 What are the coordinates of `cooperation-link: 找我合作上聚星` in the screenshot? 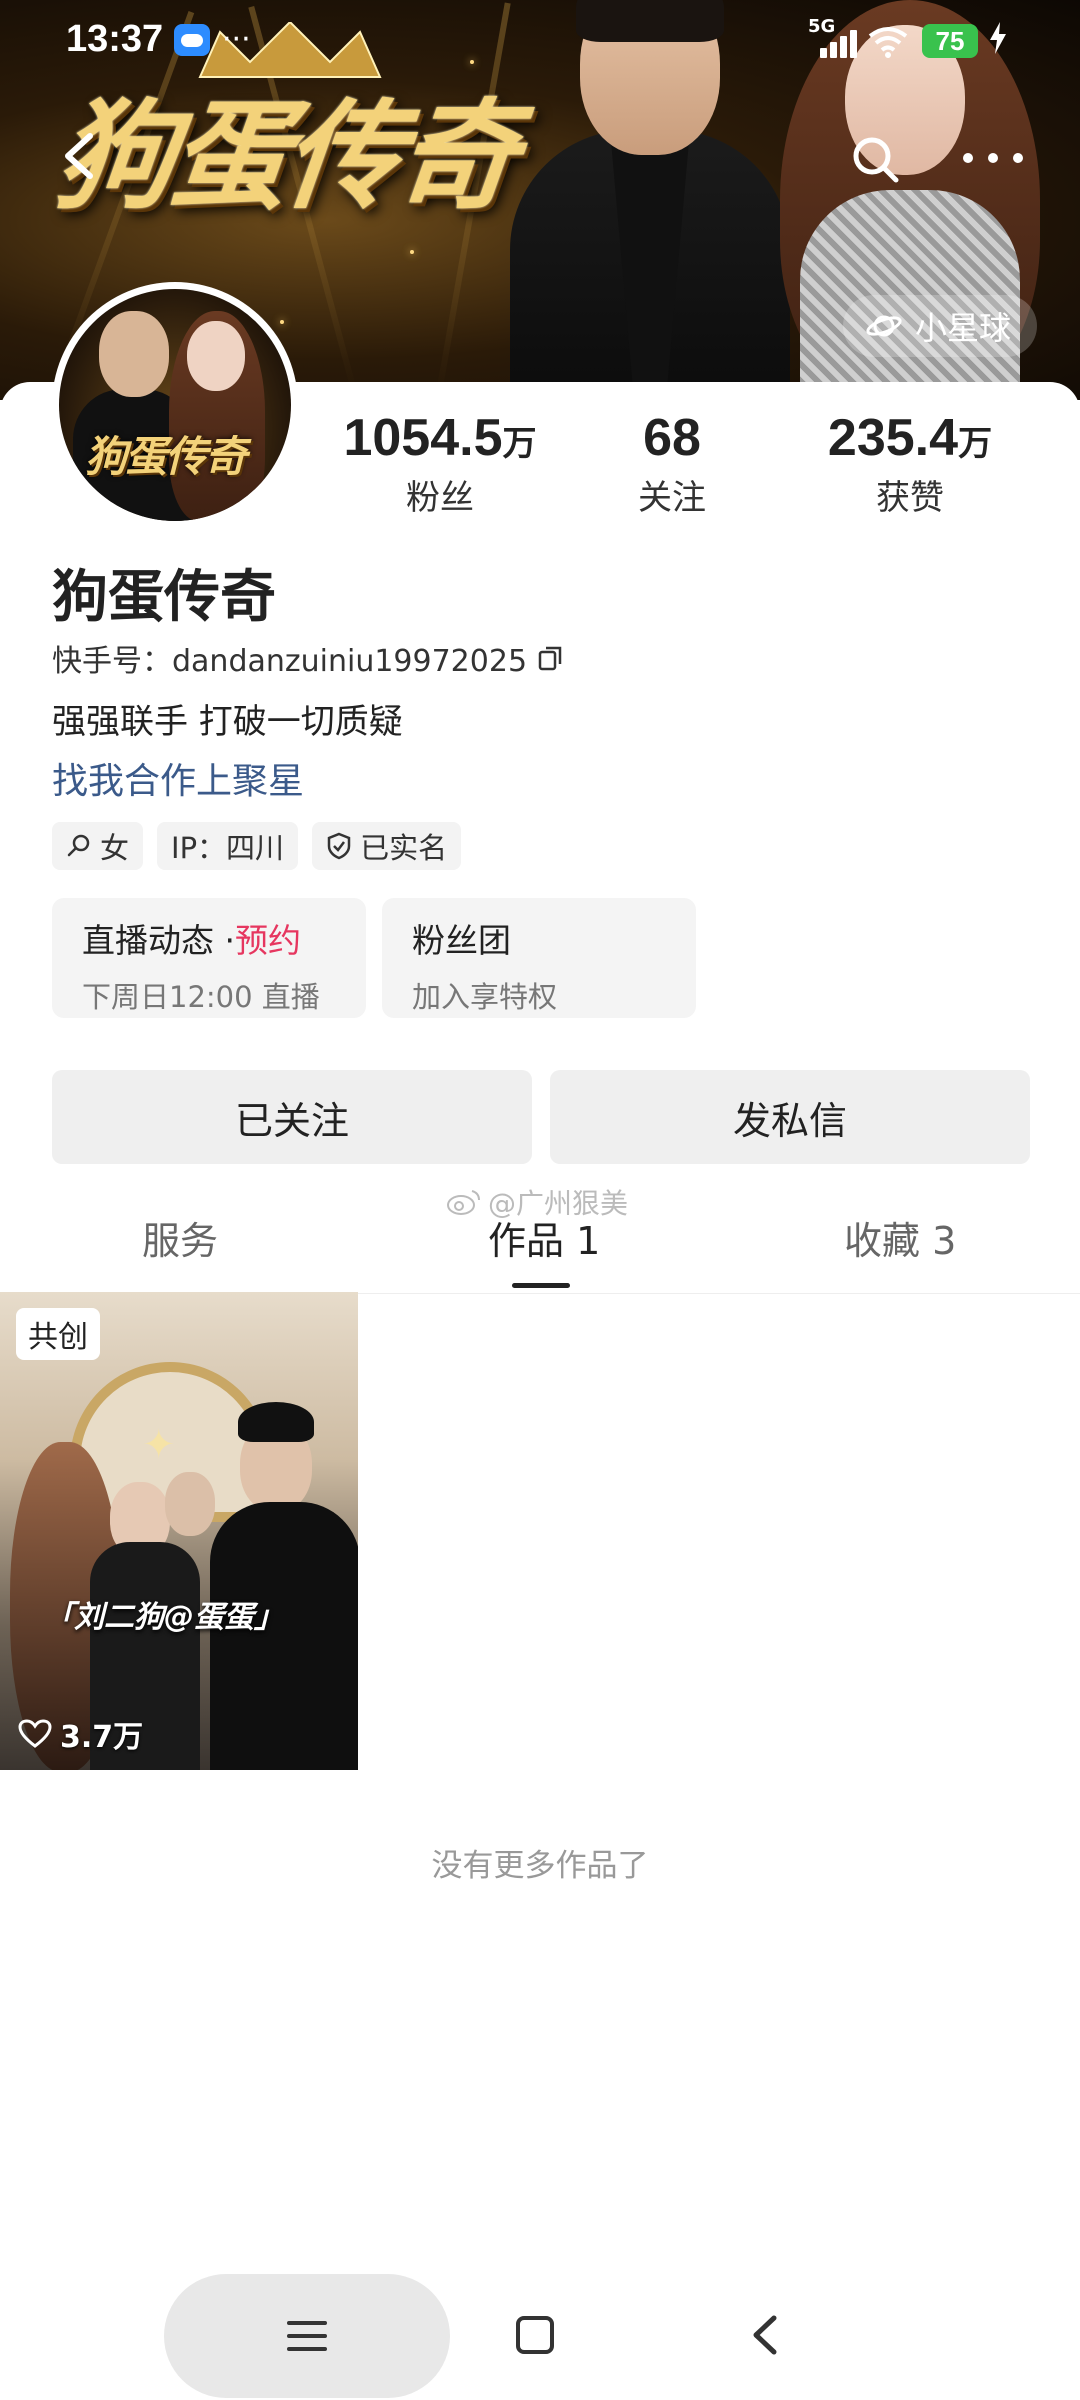 It's located at (178, 778).